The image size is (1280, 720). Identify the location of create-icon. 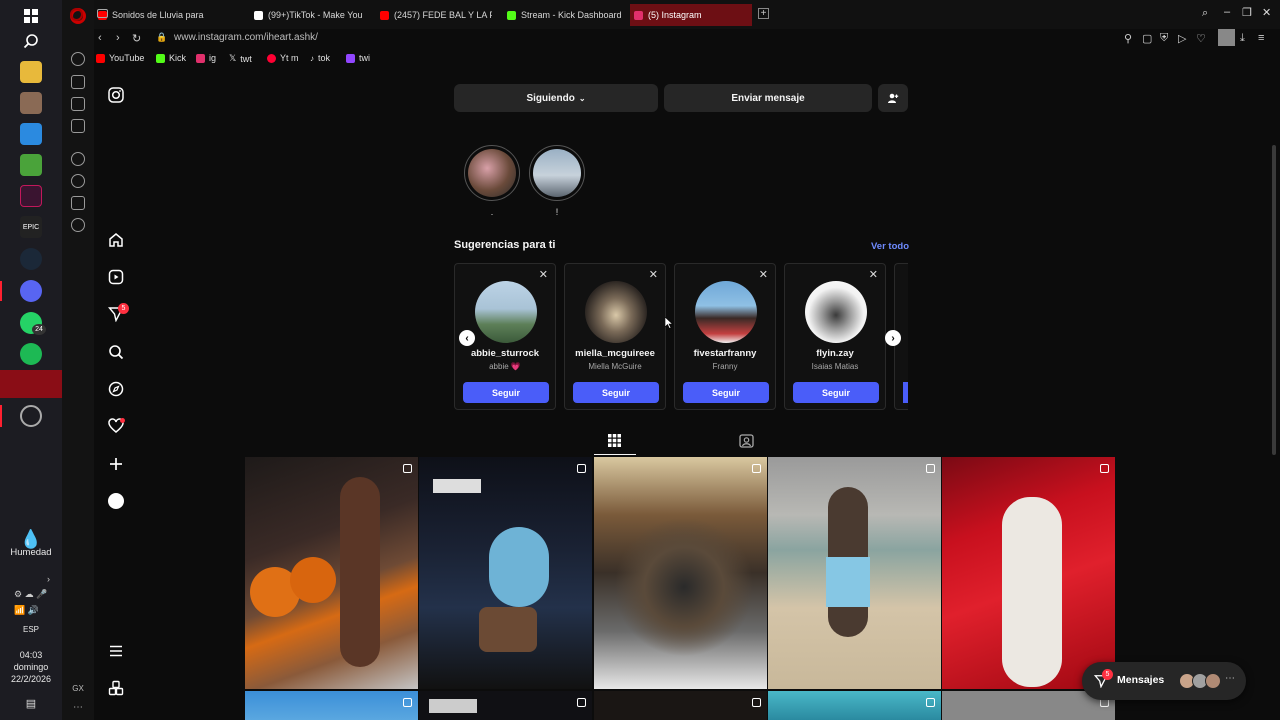
(116, 464).